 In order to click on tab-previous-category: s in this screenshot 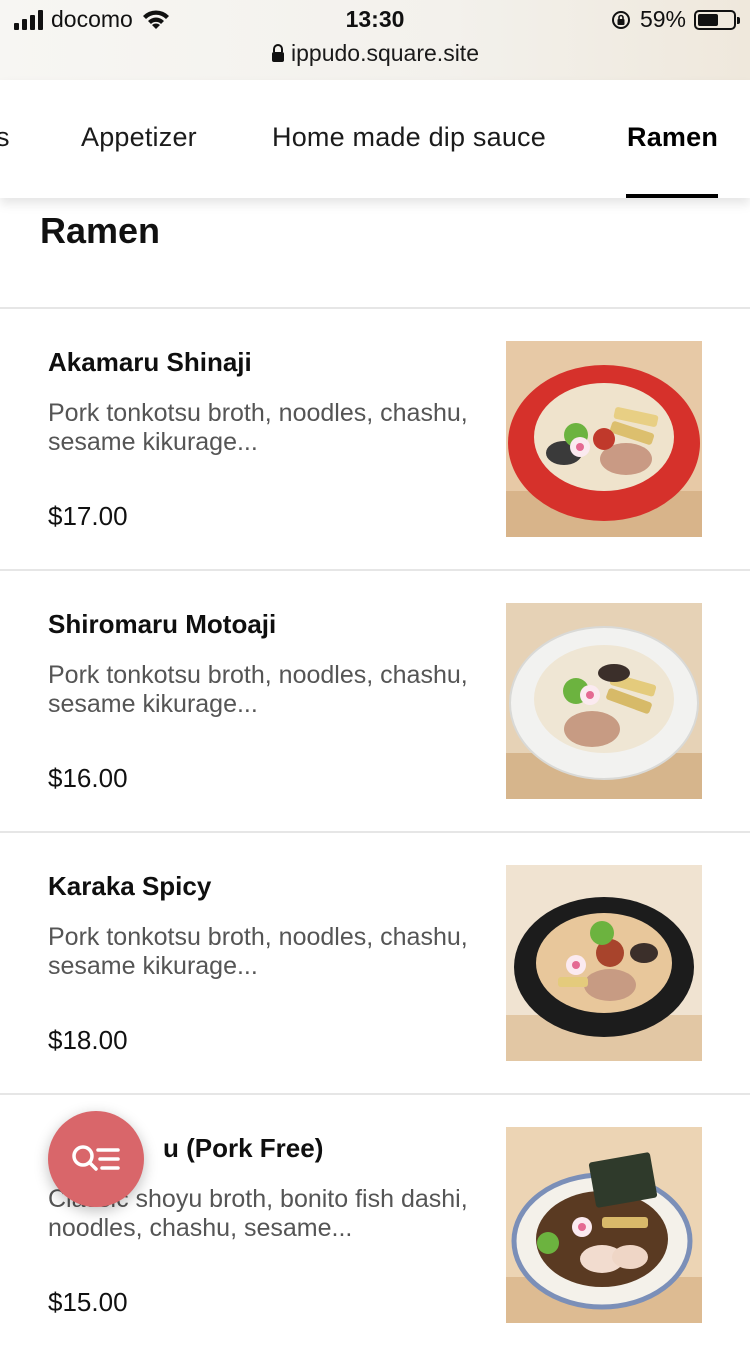, I will do `click(5, 137)`.